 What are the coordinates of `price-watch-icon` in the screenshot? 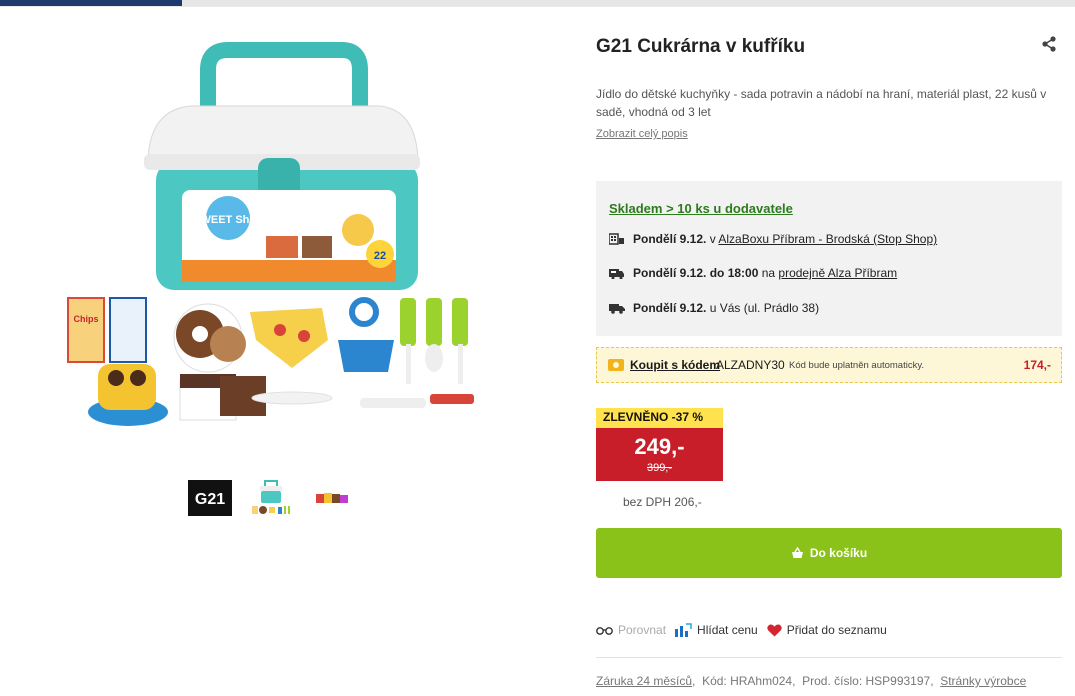 It's located at (683, 630).